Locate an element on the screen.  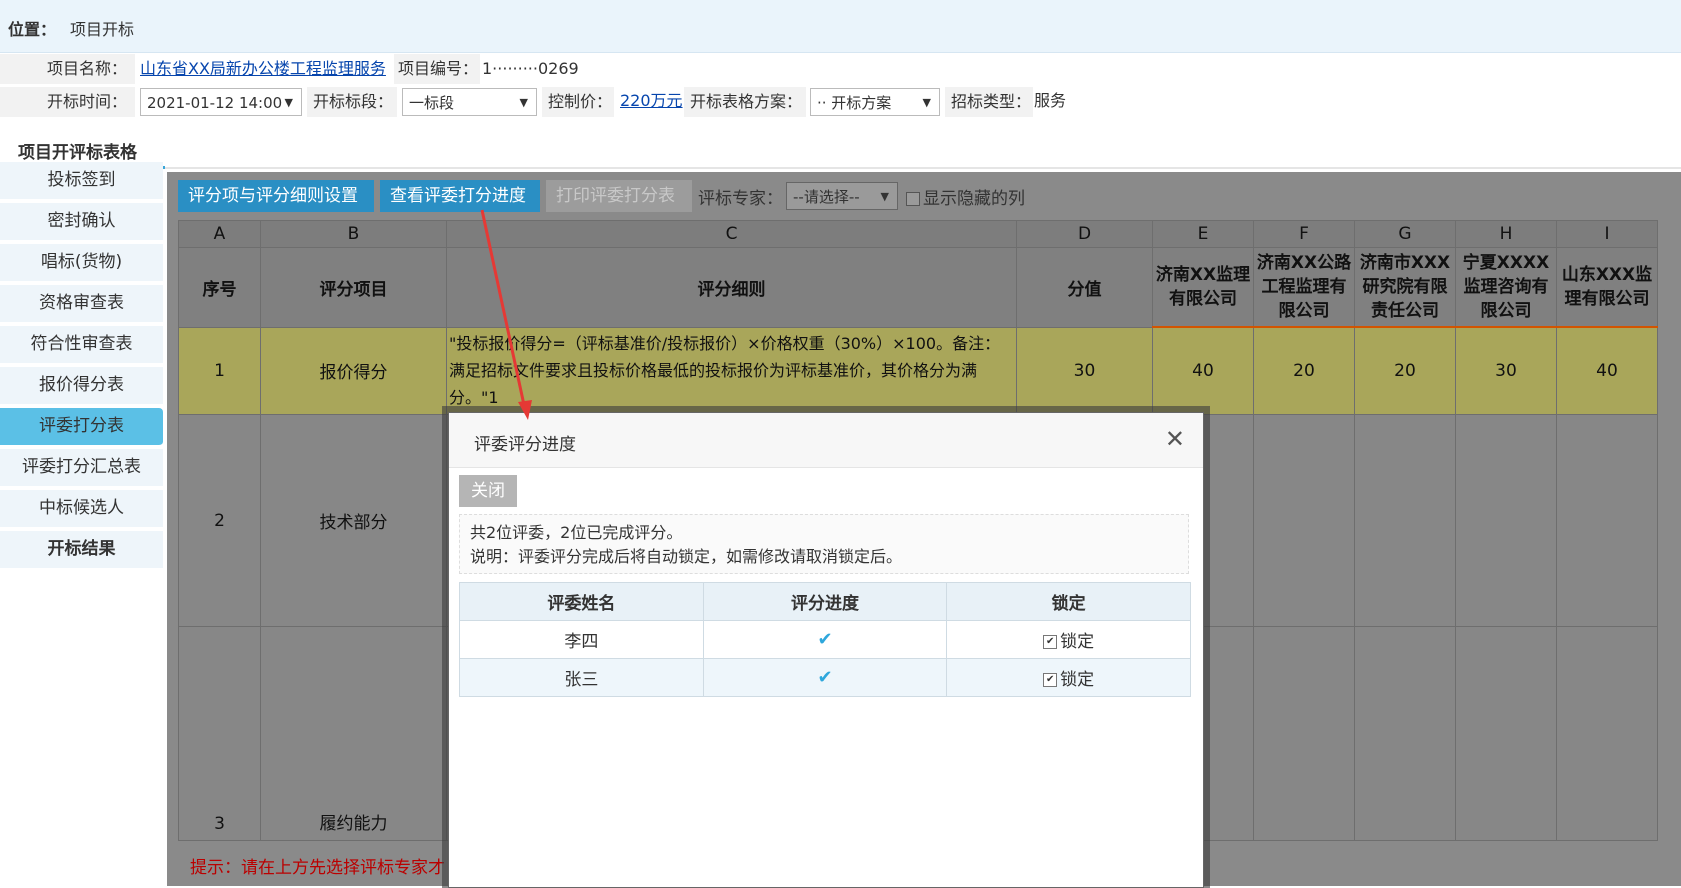
close-button: 关闭 is located at coordinates (488, 491).